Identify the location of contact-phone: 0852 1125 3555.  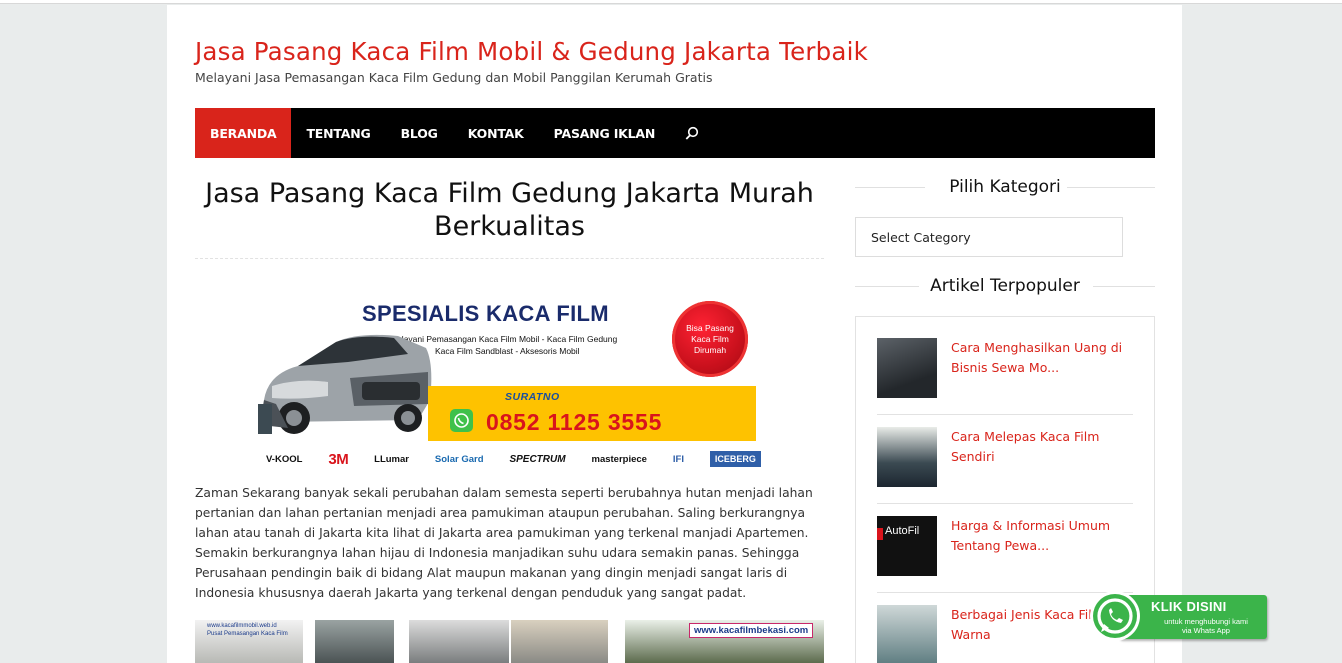
(574, 422).